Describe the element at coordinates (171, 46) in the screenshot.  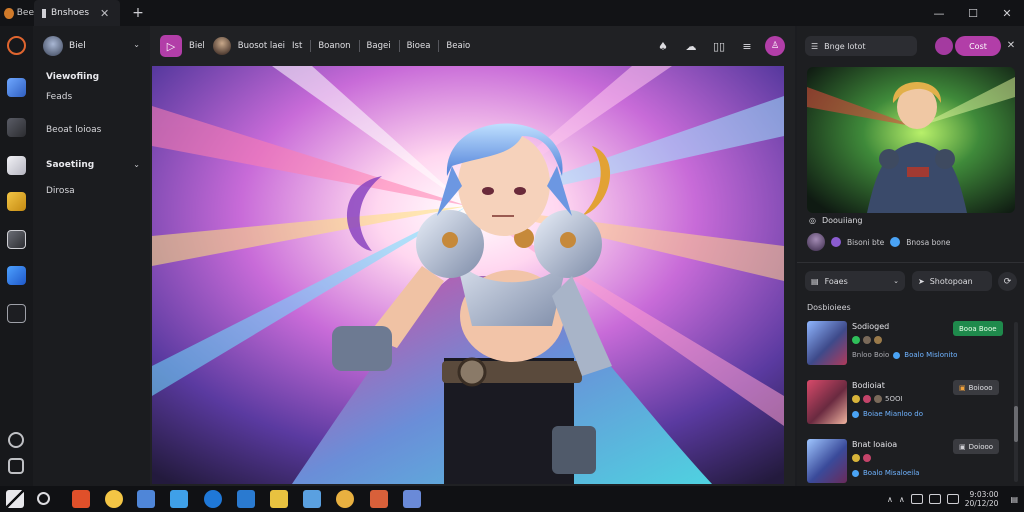
I see `brand-logo-icon: ▷` at that location.